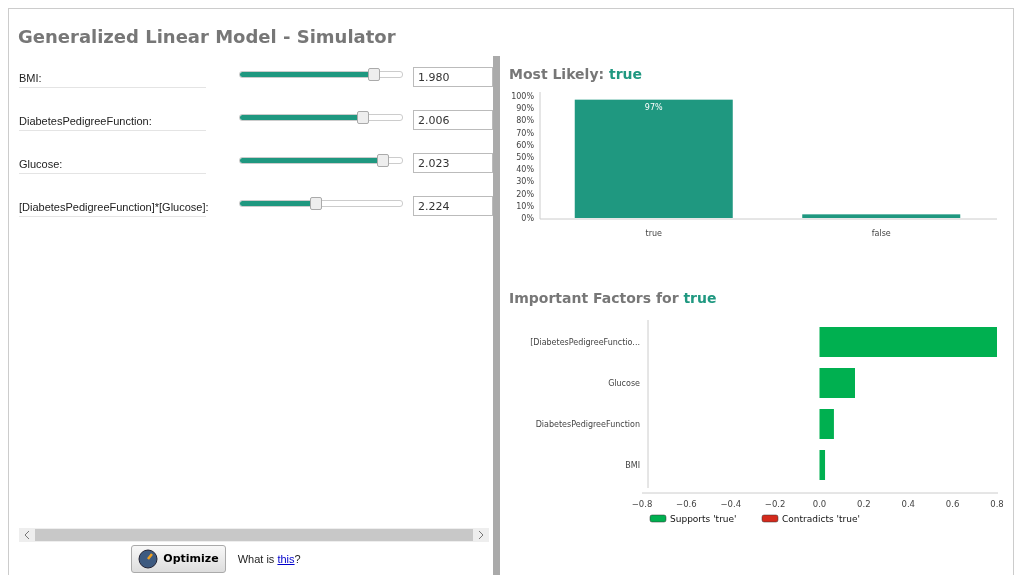 This screenshot has height=575, width=1022. Describe the element at coordinates (653, 107) in the screenshot. I see `data-label: 97%` at that location.